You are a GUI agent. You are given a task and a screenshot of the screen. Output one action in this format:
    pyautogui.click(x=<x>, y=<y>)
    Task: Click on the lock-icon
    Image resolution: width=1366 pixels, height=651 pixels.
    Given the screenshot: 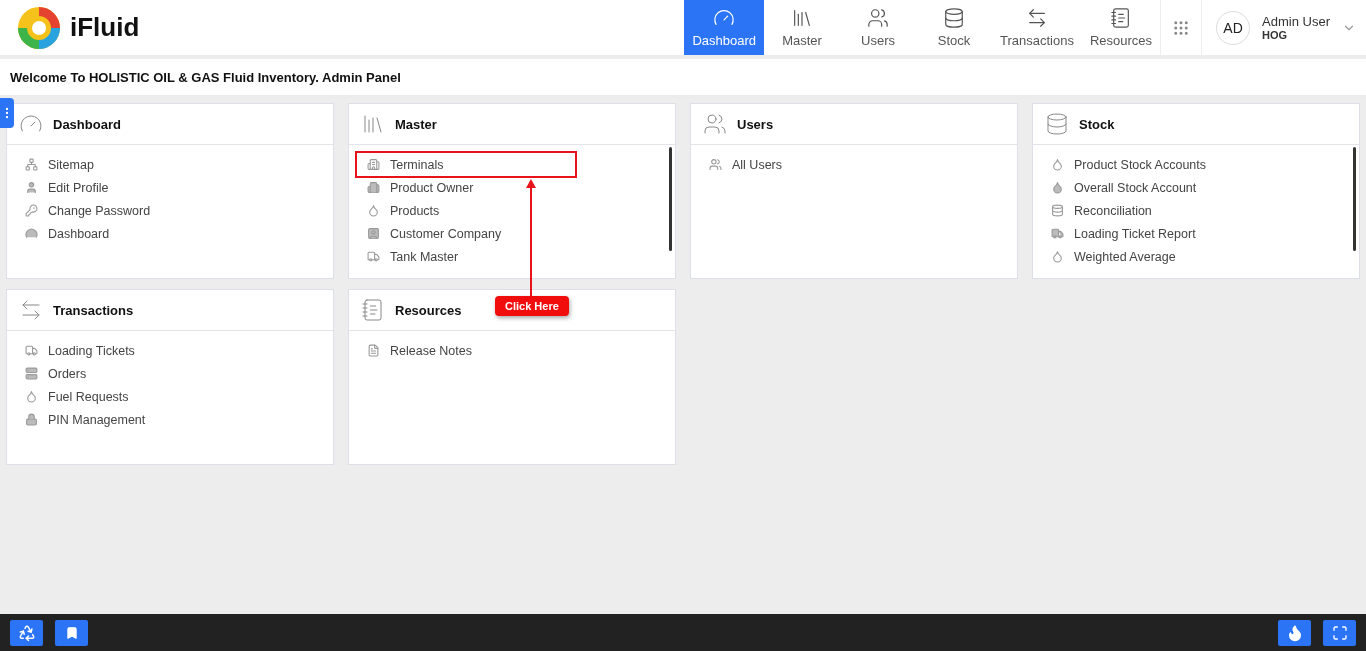 What is the action you would take?
    pyautogui.click(x=31, y=419)
    